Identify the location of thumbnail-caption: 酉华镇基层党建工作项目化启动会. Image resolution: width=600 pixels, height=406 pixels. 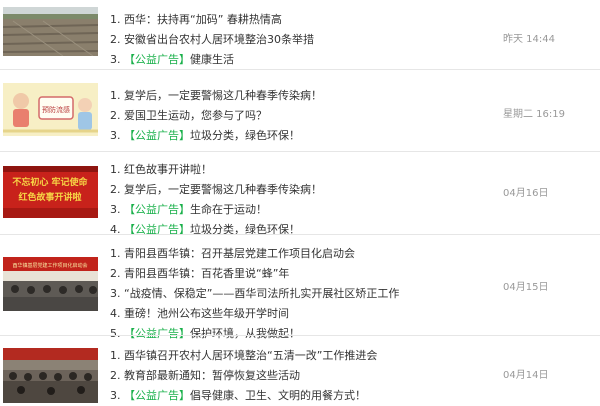
(49, 265).